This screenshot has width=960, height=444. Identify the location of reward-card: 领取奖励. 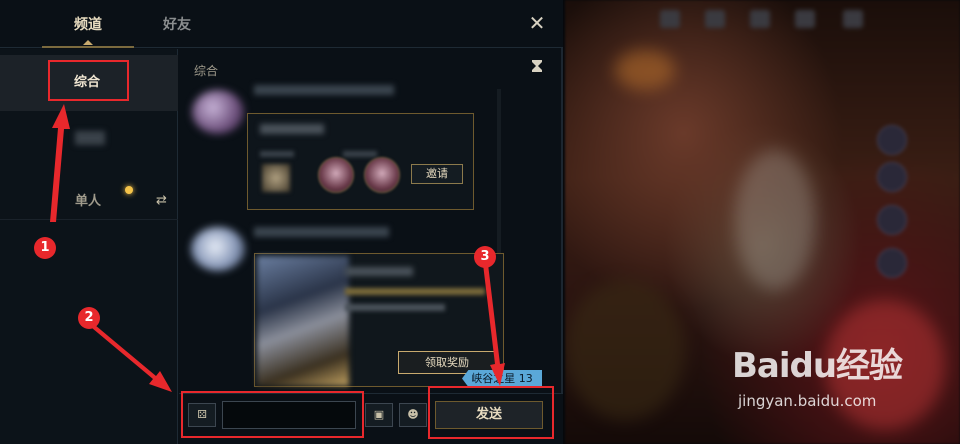
(379, 320).